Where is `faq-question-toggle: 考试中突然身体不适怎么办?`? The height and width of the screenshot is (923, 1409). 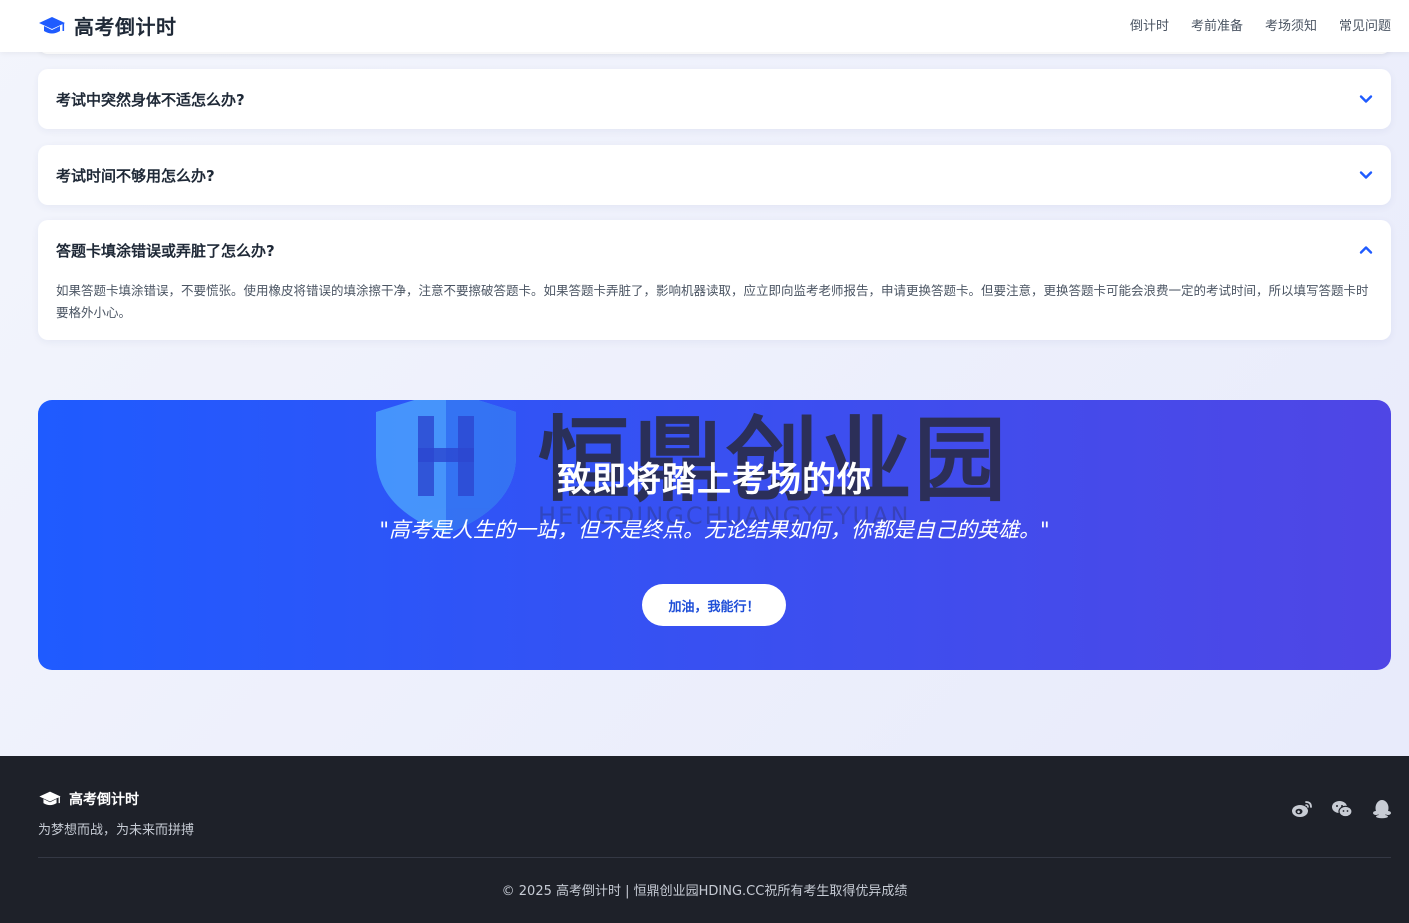 faq-question-toggle: 考试中突然身体不适怎么办? is located at coordinates (714, 99).